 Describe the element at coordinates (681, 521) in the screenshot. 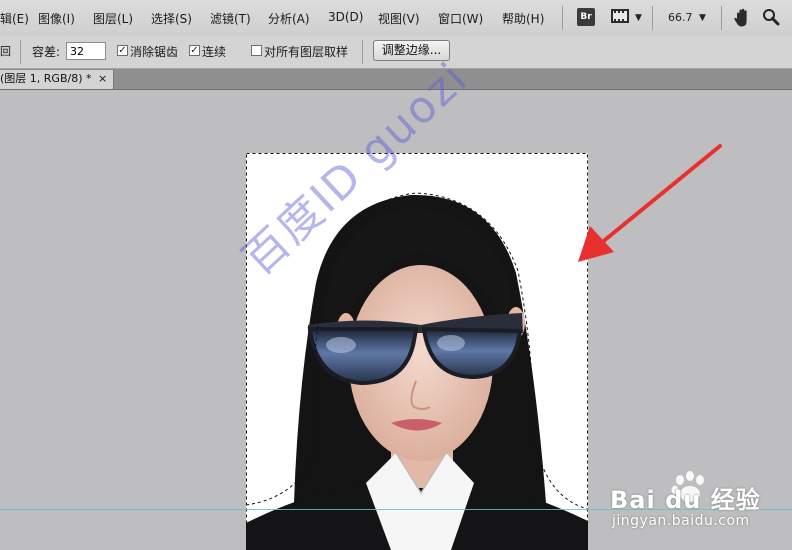

I see `baidu-url: jingyan.baidu.com` at that location.